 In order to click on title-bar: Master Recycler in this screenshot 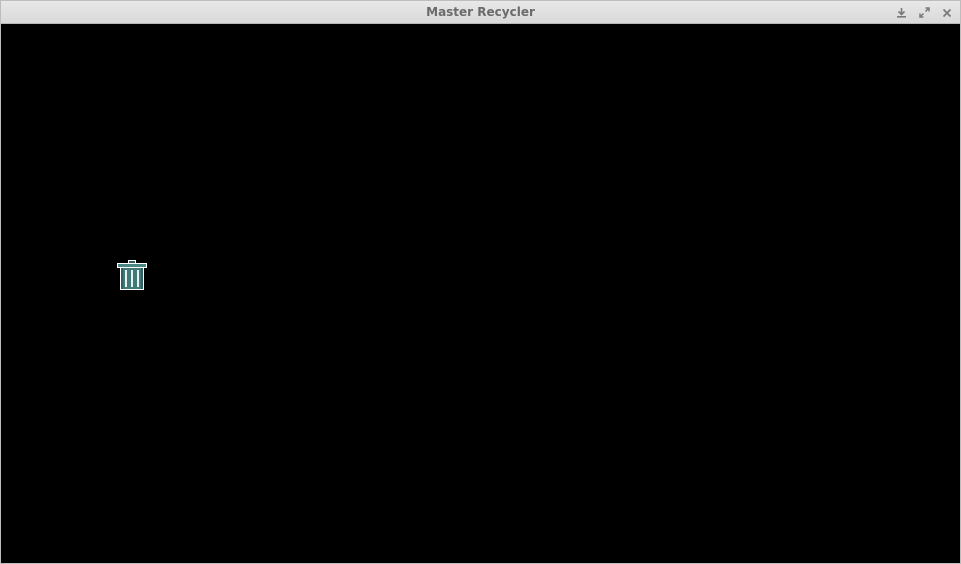, I will do `click(480, 12)`.